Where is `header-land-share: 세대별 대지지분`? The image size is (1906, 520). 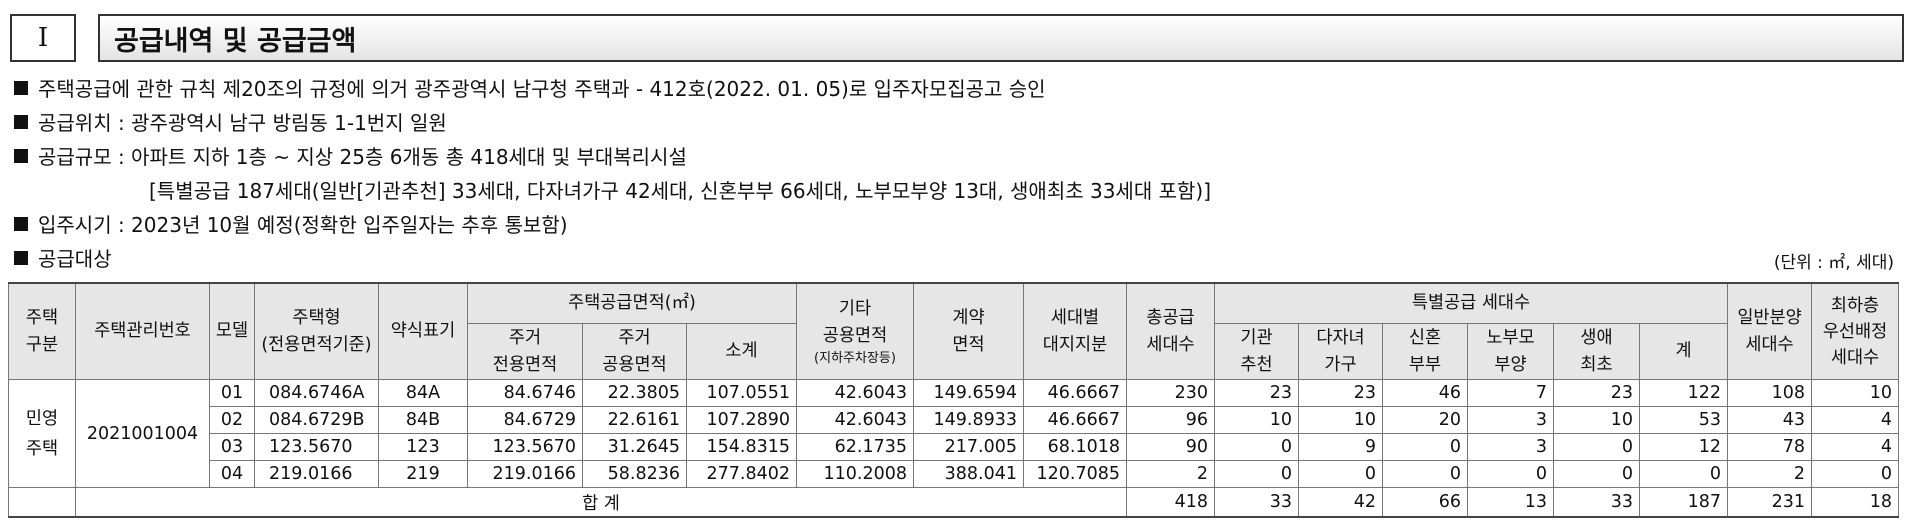
header-land-share: 세대별 대지지분 is located at coordinates (1075, 331).